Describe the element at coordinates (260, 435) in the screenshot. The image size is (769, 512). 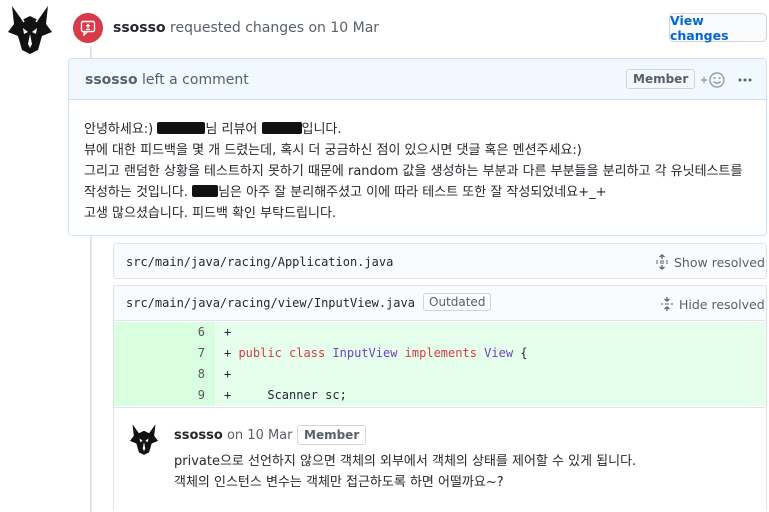
I see `reply-date: on 10 Mar` at that location.